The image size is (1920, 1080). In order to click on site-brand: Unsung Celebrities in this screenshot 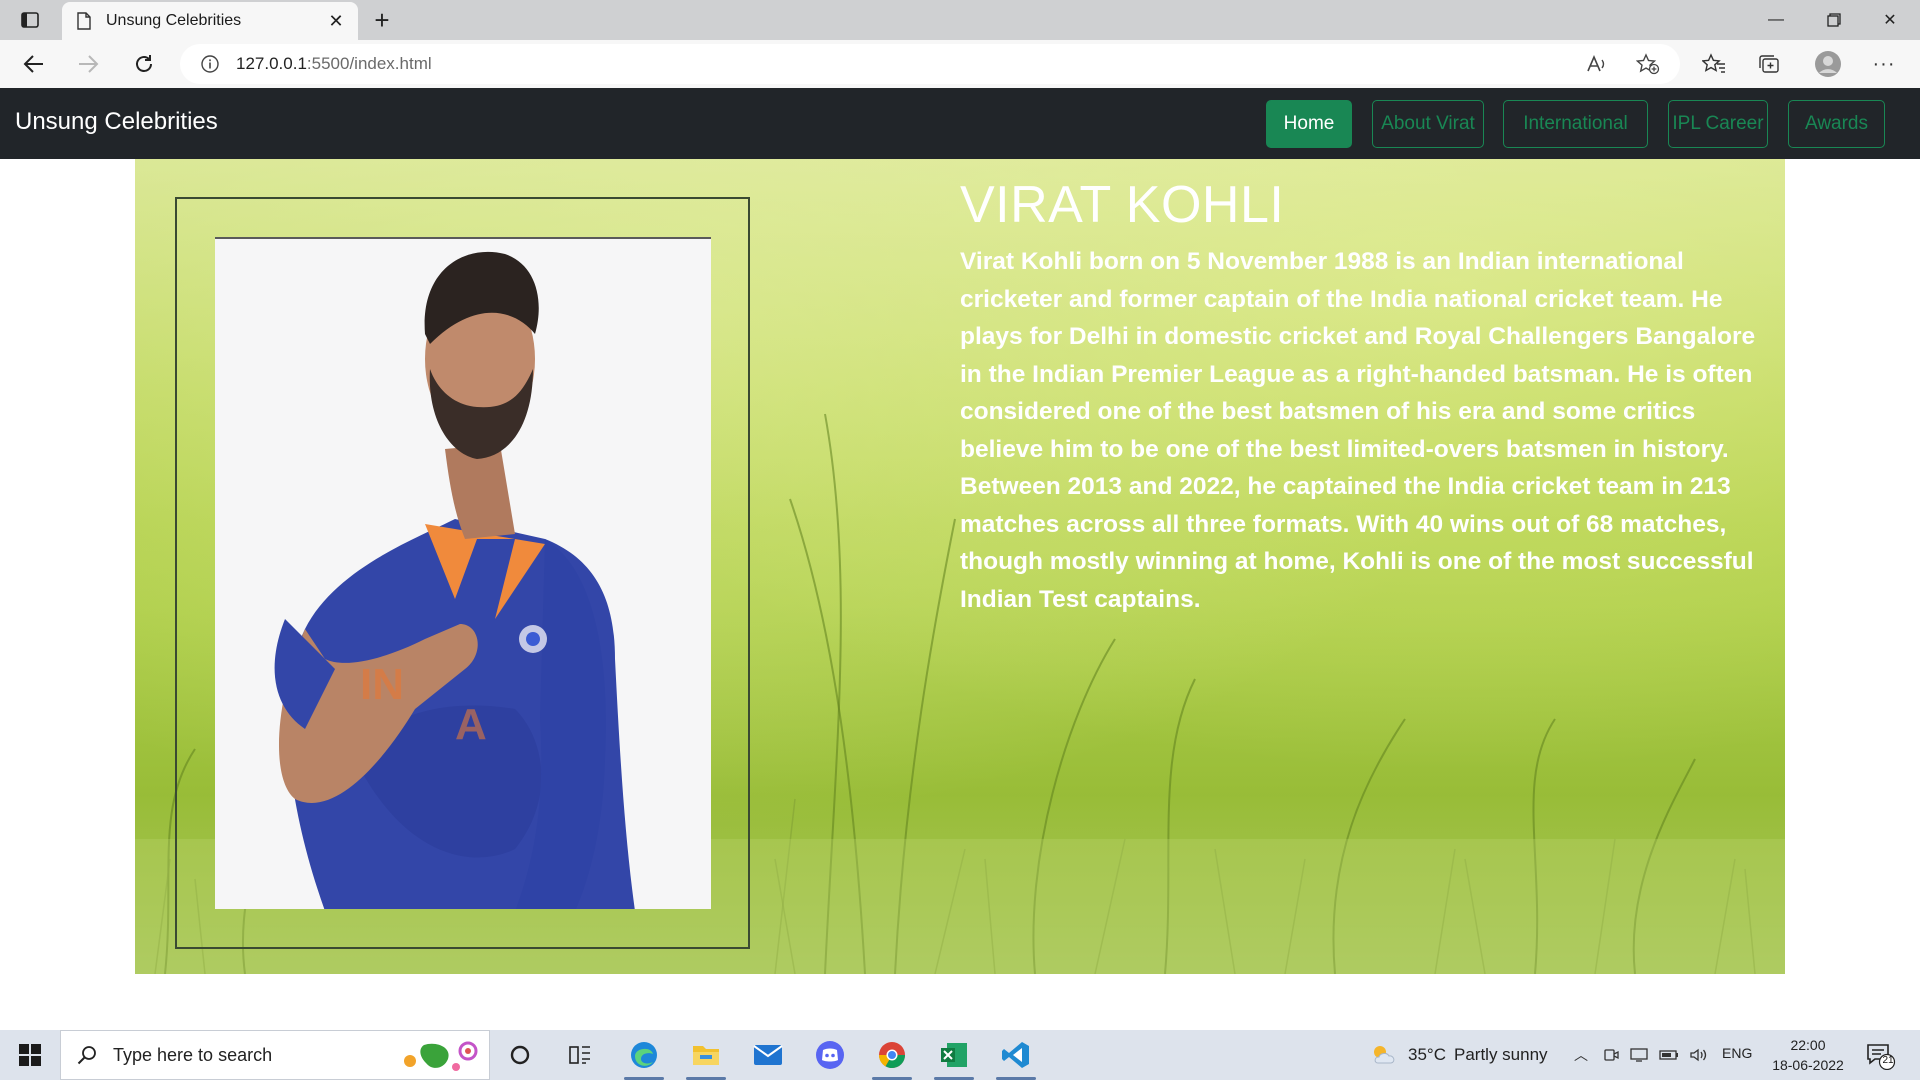, I will do `click(116, 122)`.